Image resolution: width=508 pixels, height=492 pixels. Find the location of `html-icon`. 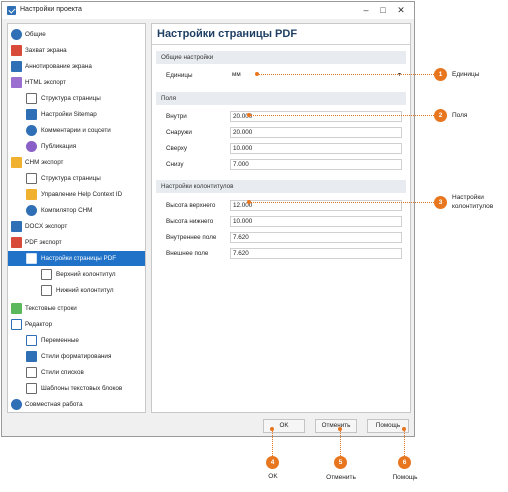

html-icon is located at coordinates (16, 82).